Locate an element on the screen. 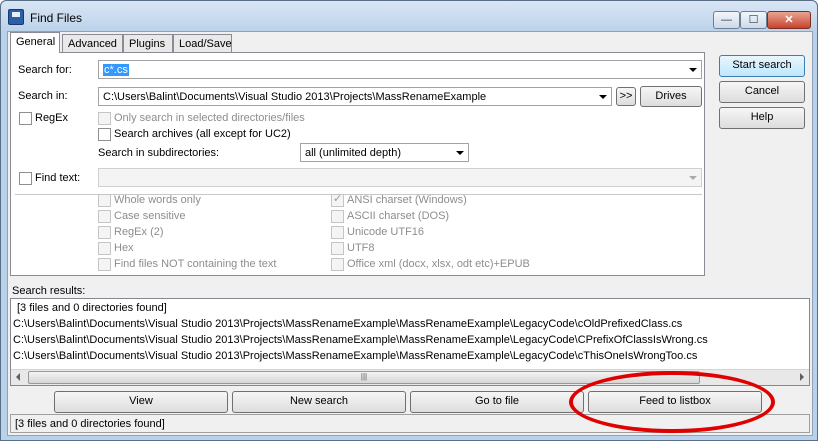  regex-label: RegEx is located at coordinates (52, 118).